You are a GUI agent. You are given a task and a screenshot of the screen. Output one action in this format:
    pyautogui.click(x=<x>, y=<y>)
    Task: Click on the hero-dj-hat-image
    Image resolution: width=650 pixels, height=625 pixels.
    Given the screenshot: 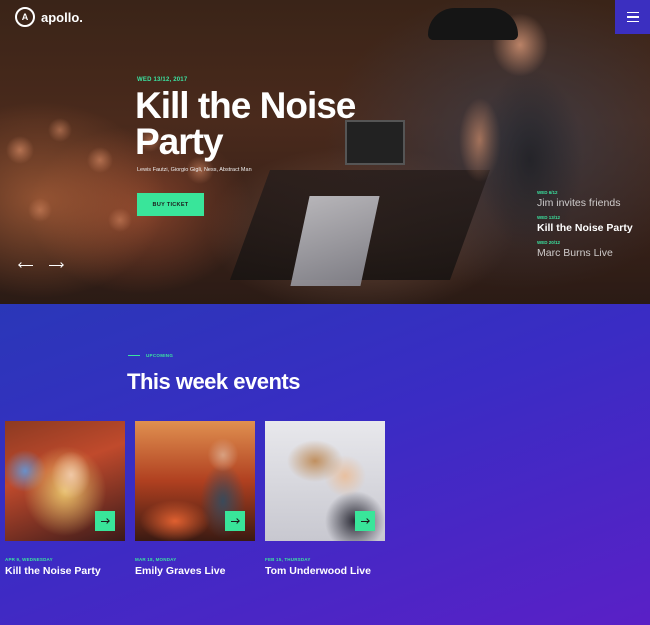 What is the action you would take?
    pyautogui.click(x=473, y=24)
    